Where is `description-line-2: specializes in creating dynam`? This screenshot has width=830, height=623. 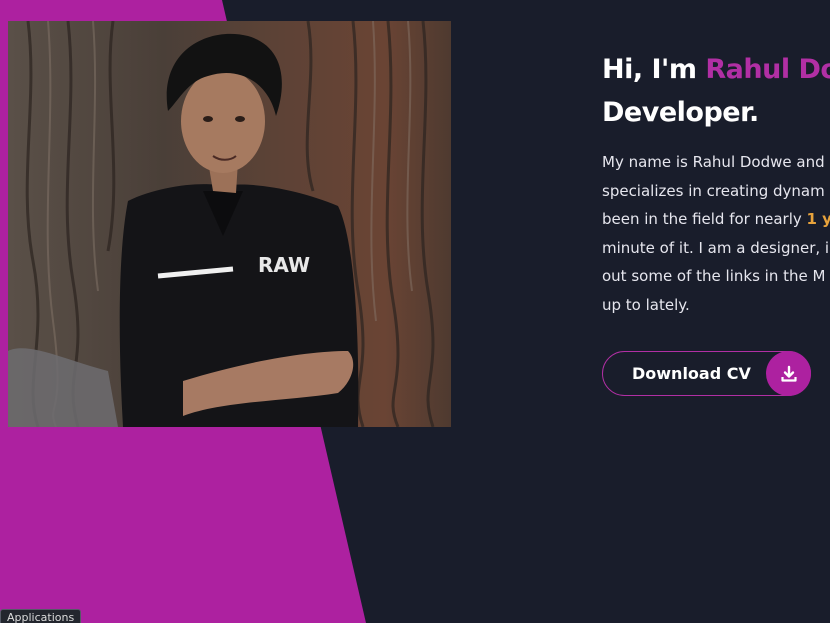 description-line-2: specializes in creating dynam is located at coordinates (713, 190).